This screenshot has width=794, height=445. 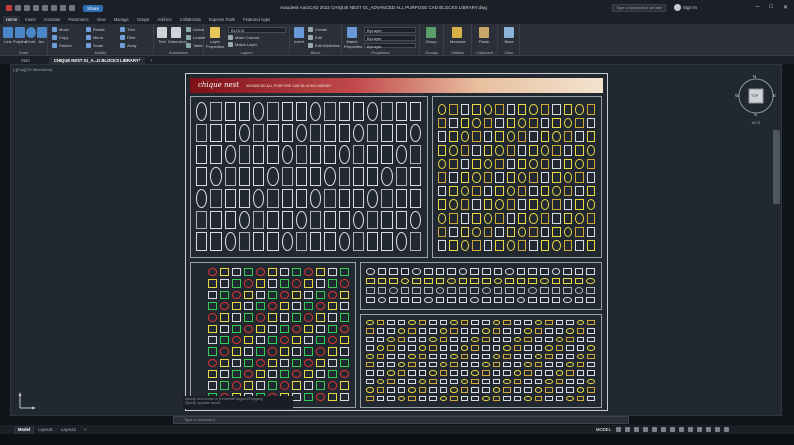 What do you see at coordinates (62, 45) in the screenshot?
I see `stretch-button: Stretch` at bounding box center [62, 45].